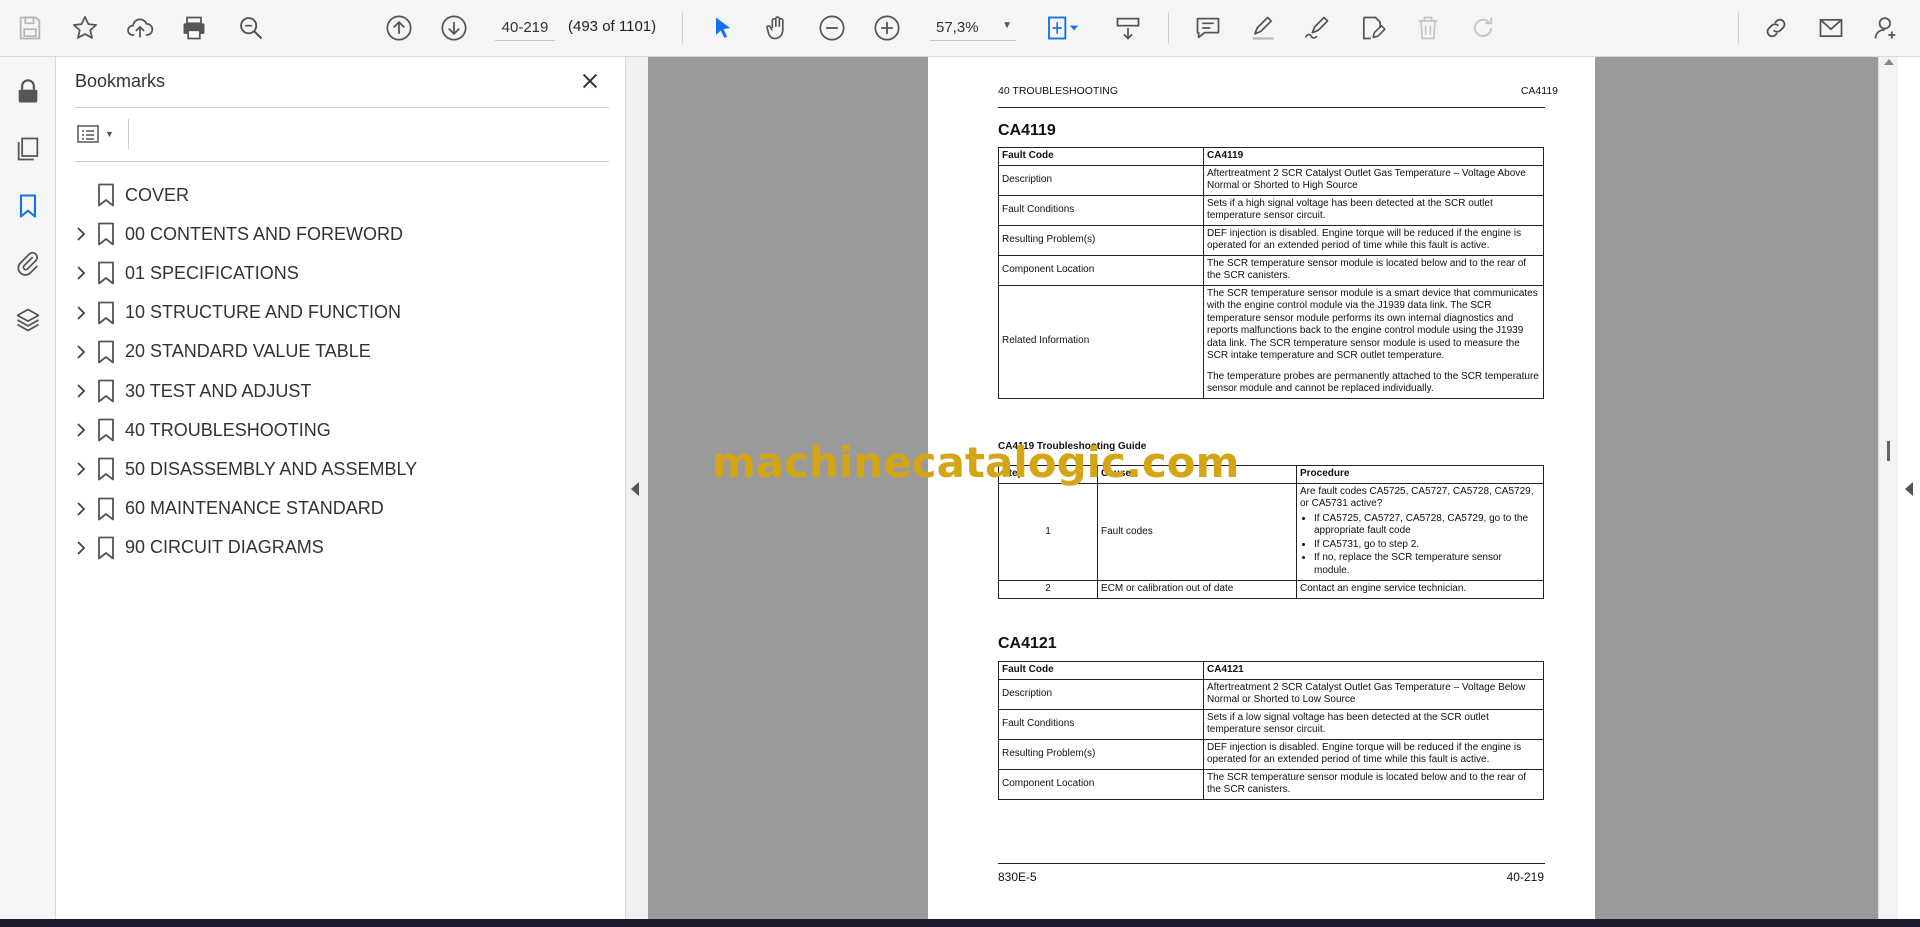 The width and height of the screenshot is (1920, 927). I want to click on chevron-down-icon: ▼, so click(109, 134).